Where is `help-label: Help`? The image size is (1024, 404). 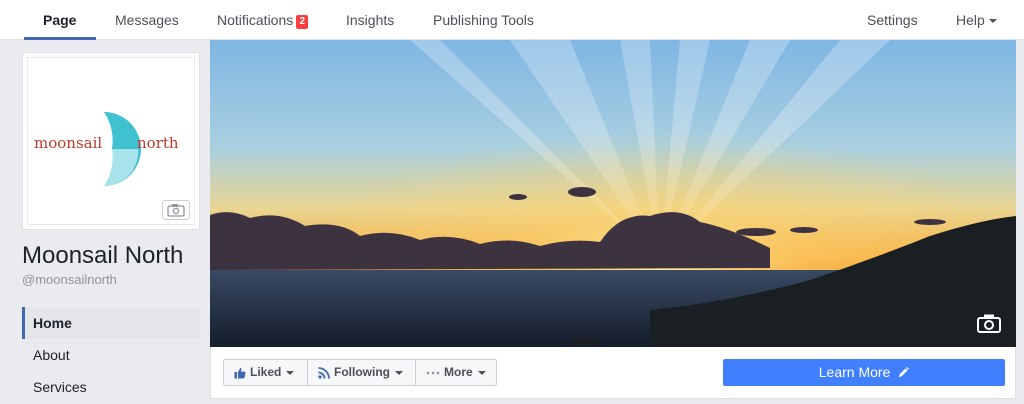 help-label: Help is located at coordinates (970, 20).